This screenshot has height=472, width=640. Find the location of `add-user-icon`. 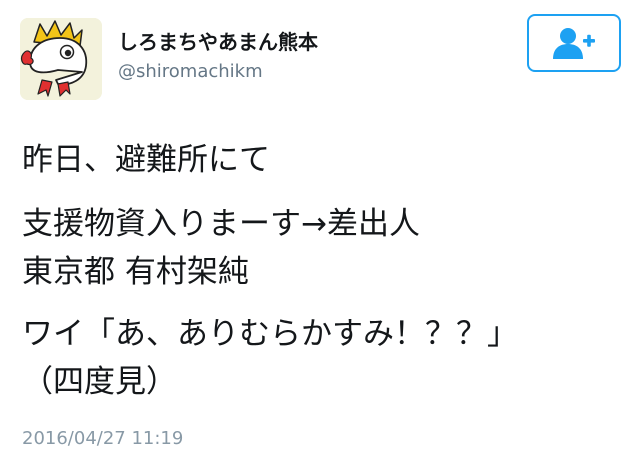

add-user-icon is located at coordinates (574, 43).